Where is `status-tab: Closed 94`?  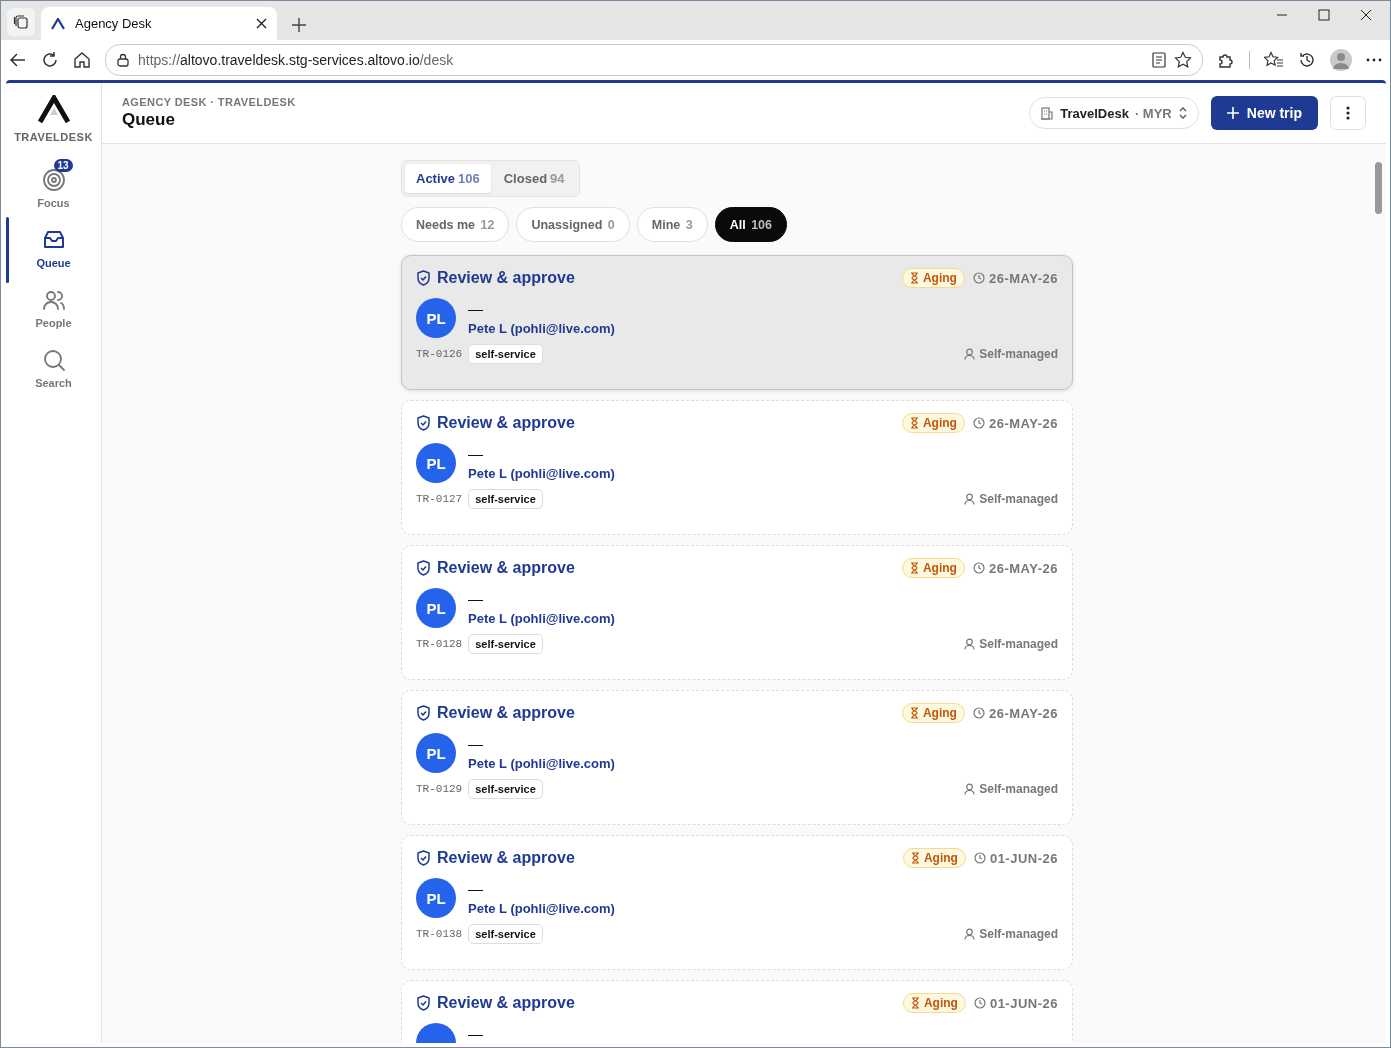
status-tab: Closed 94 is located at coordinates (534, 178).